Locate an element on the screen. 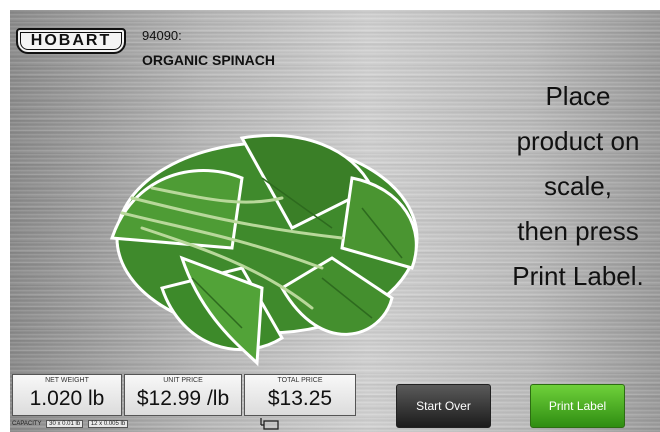 The width and height of the screenshot is (660, 432). total-price-value: $13.25 is located at coordinates (300, 398).